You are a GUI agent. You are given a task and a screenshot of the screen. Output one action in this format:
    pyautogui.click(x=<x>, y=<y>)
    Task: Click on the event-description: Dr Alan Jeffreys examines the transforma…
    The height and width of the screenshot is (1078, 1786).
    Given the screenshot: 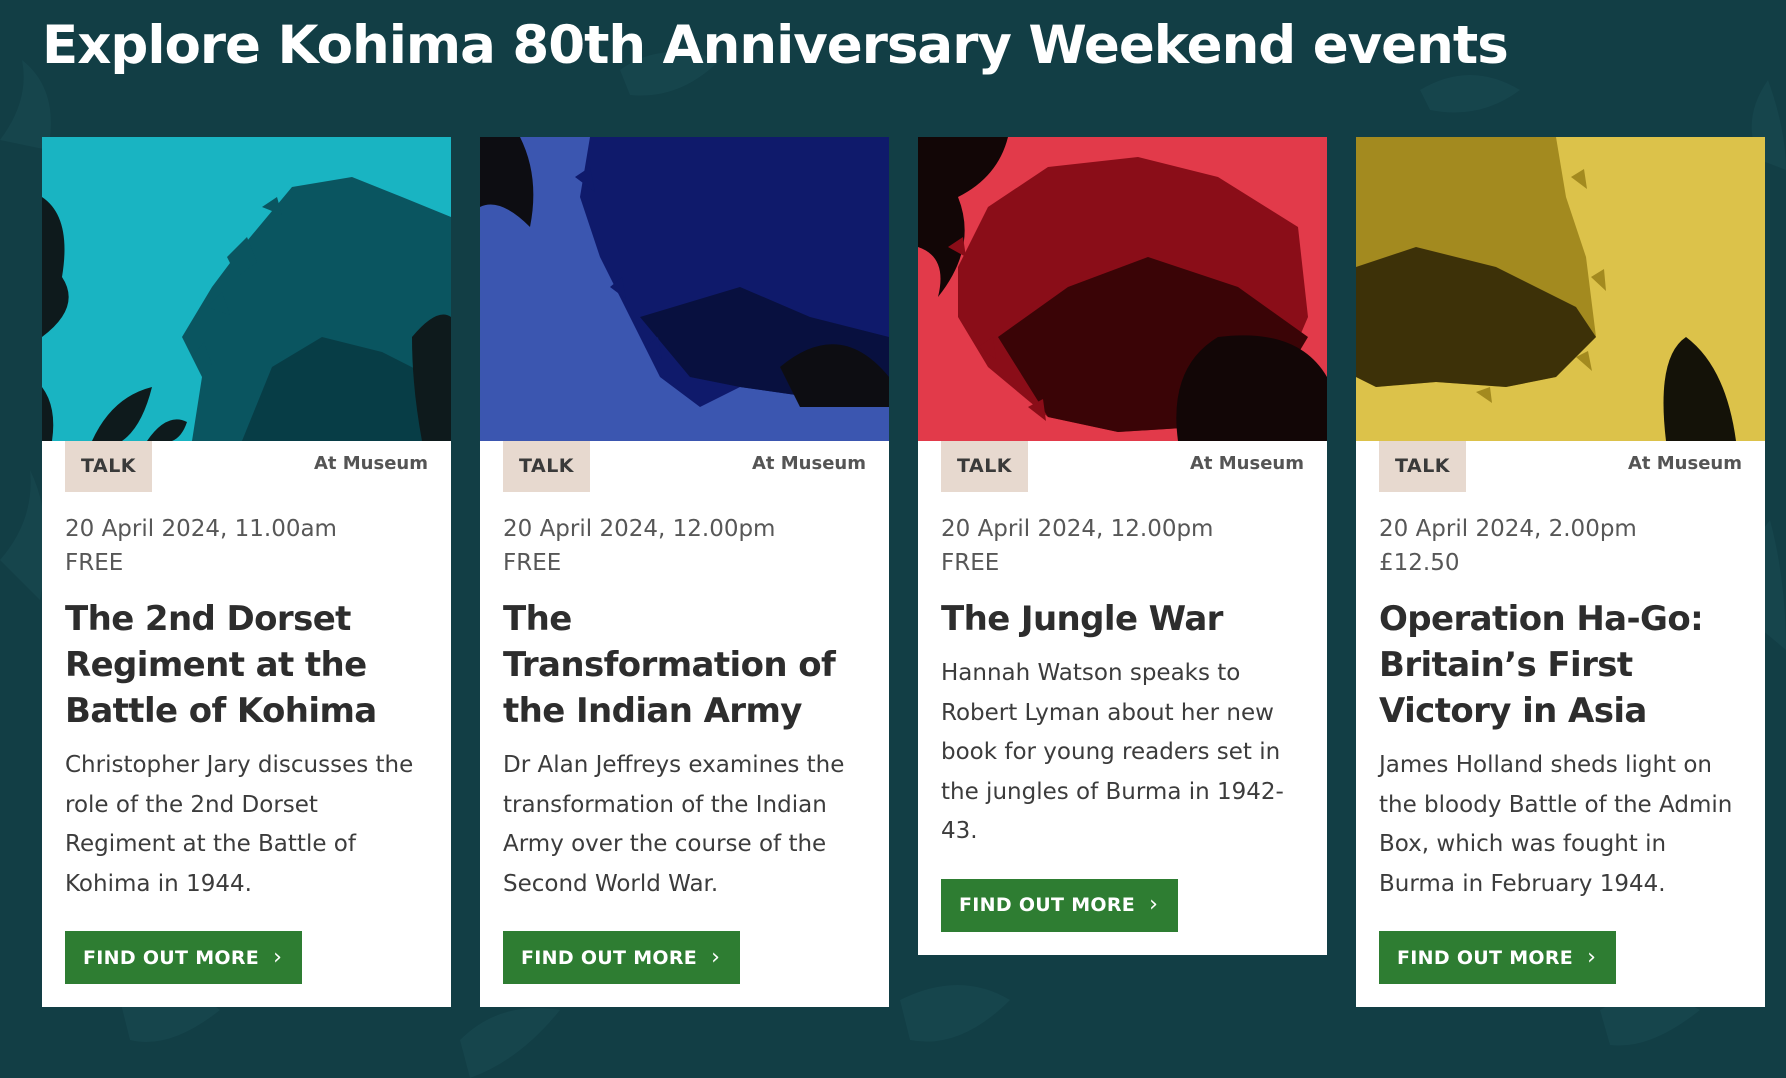 What is the action you would take?
    pyautogui.click(x=674, y=824)
    